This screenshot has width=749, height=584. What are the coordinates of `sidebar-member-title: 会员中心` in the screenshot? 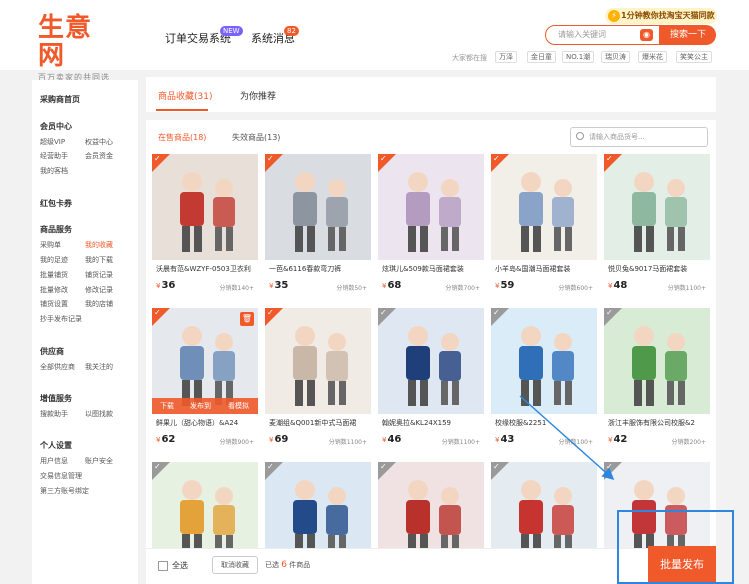 It's located at (56, 126).